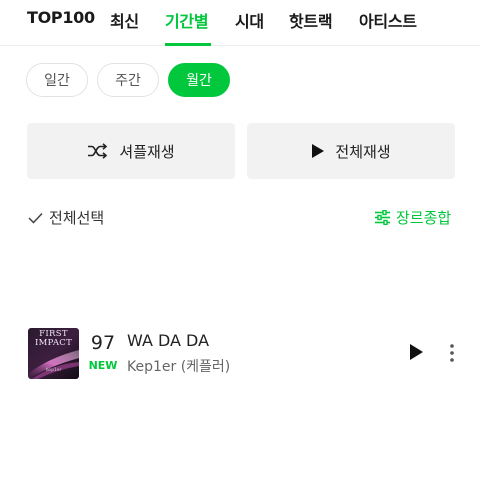 Image resolution: width=480 pixels, height=480 pixels. I want to click on play-all-button: 전체재생, so click(351, 151).